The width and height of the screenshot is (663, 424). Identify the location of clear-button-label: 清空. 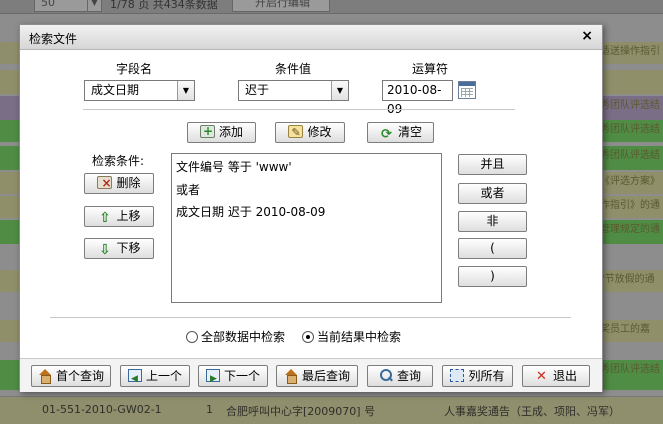
(409, 132).